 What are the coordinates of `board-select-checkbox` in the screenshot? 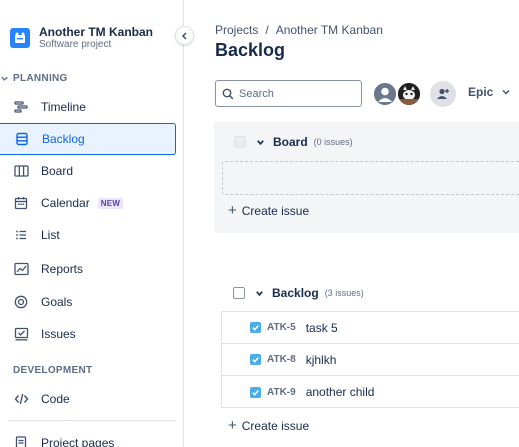 It's located at (240, 142).